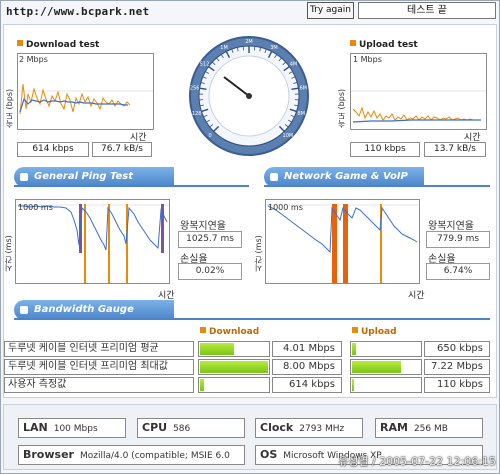  I want to click on download-kbps: 614 kbps, so click(53, 149).